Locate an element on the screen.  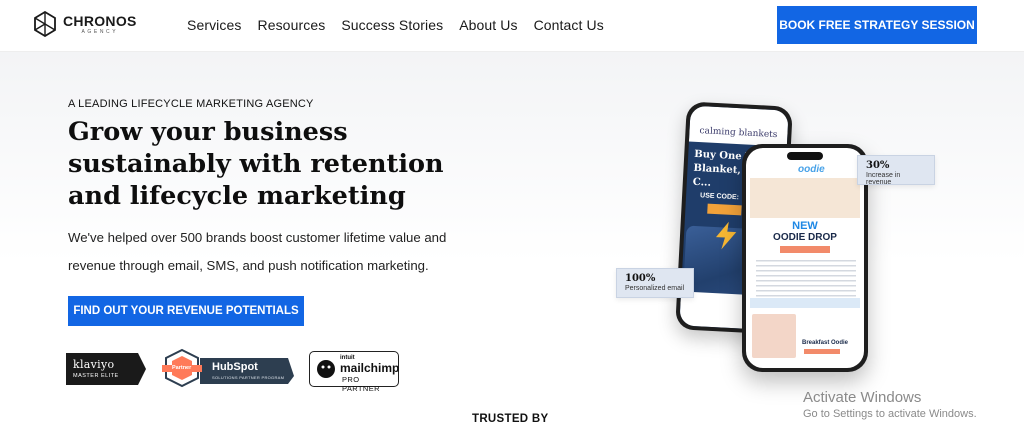
email-stat-label: Personalized email is located at coordinates (655, 288).